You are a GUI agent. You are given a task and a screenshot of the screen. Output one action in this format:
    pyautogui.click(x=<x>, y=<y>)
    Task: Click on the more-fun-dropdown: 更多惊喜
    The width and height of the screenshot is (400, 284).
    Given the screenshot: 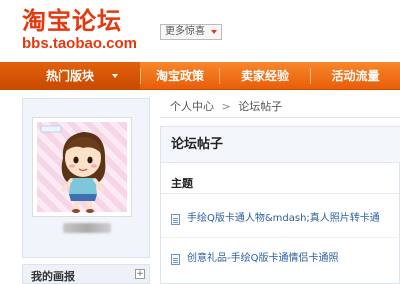 What is the action you would take?
    pyautogui.click(x=191, y=32)
    